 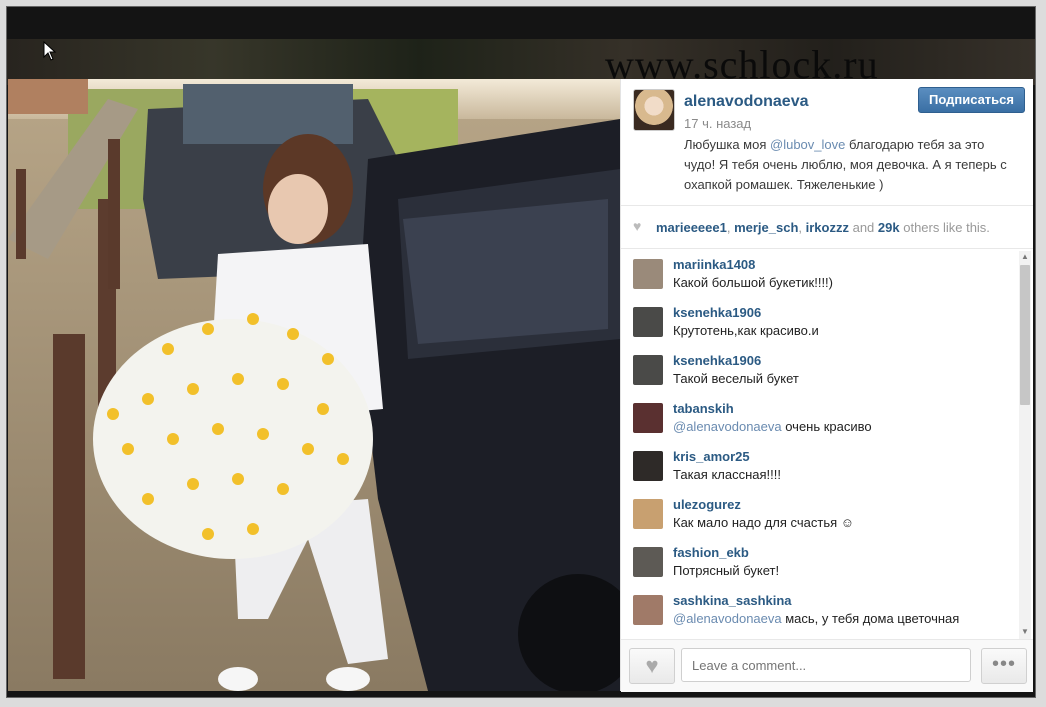 What do you see at coordinates (863, 227) in the screenshot?
I see `likes-and: and` at bounding box center [863, 227].